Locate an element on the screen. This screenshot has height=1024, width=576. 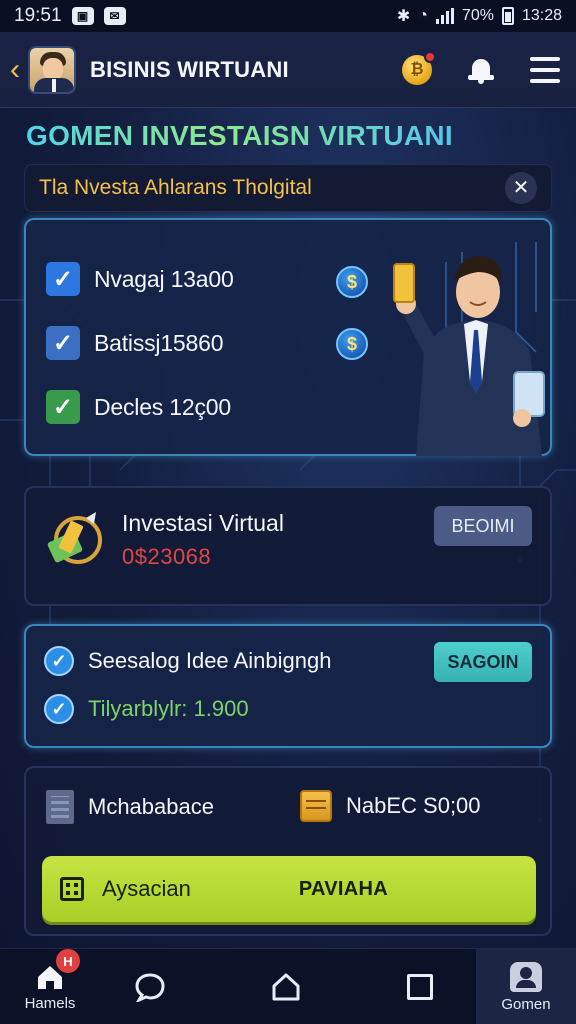
checklist-item: ✓ Nvagaj 13a00 is located at coordinates (140, 279).